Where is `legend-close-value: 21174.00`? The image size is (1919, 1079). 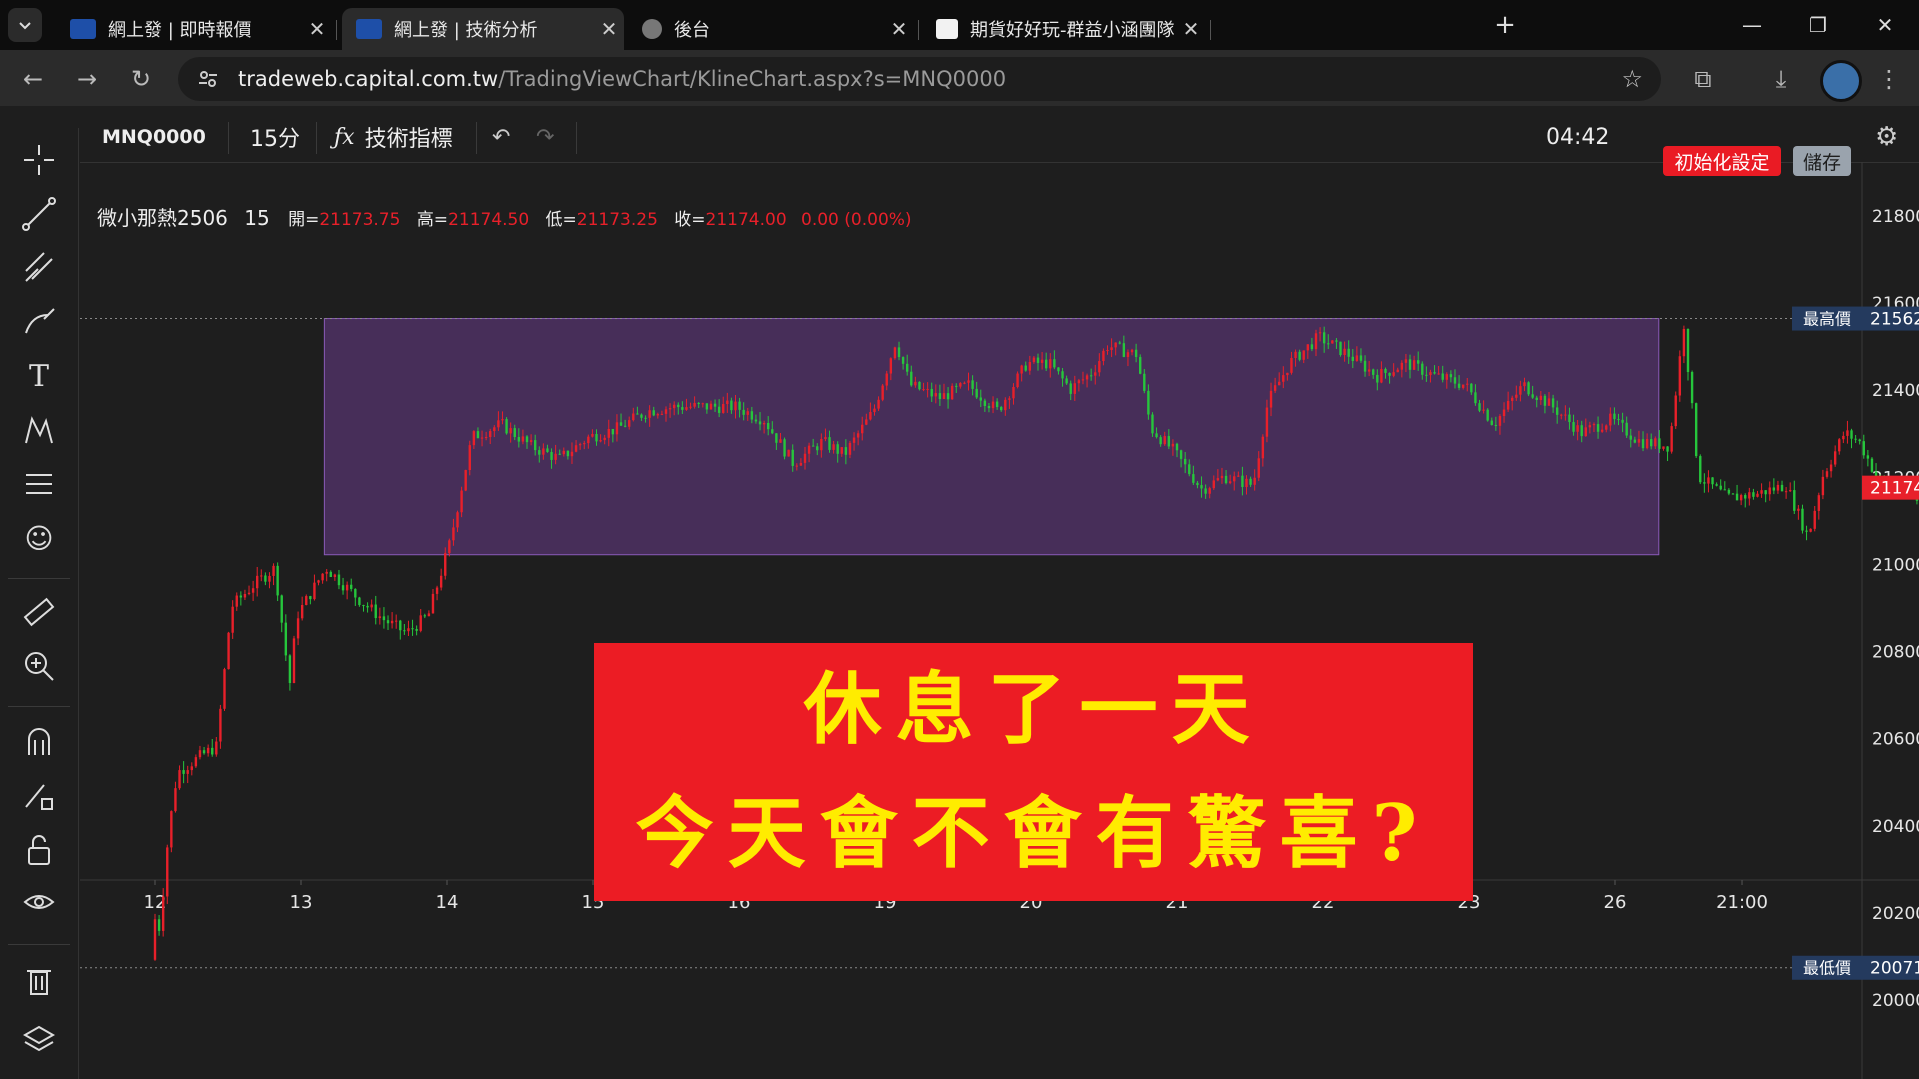
legend-close-value: 21174.00 is located at coordinates (746, 220).